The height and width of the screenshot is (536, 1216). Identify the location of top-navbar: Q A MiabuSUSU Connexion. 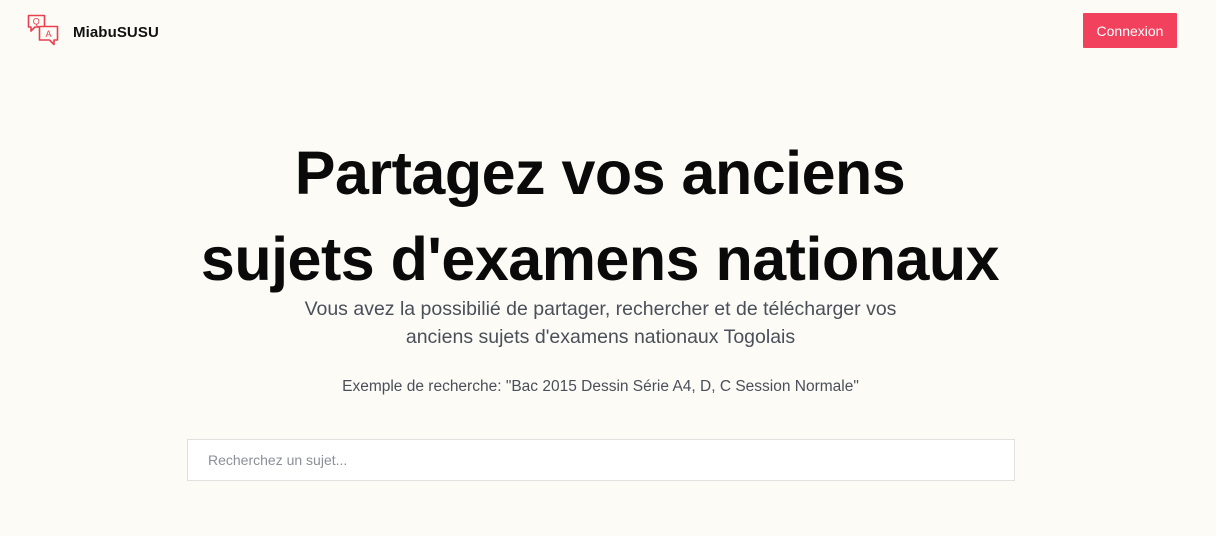
(608, 31).